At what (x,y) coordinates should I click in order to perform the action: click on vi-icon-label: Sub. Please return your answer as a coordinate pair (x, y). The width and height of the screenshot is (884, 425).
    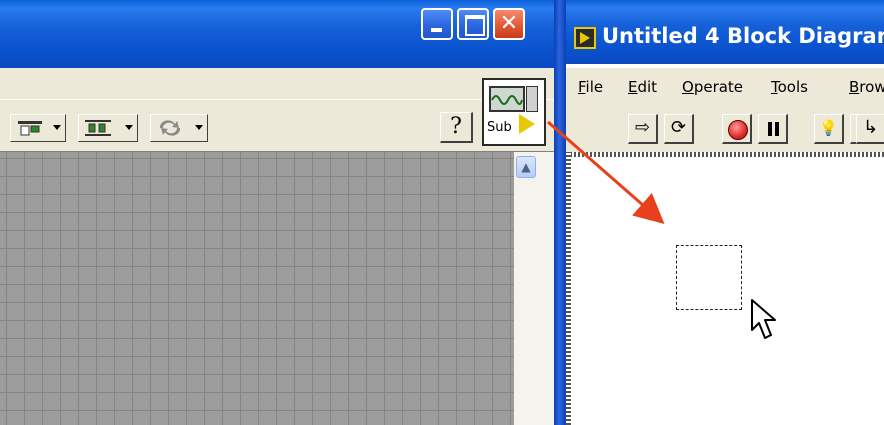
    Looking at the image, I should click on (499, 127).